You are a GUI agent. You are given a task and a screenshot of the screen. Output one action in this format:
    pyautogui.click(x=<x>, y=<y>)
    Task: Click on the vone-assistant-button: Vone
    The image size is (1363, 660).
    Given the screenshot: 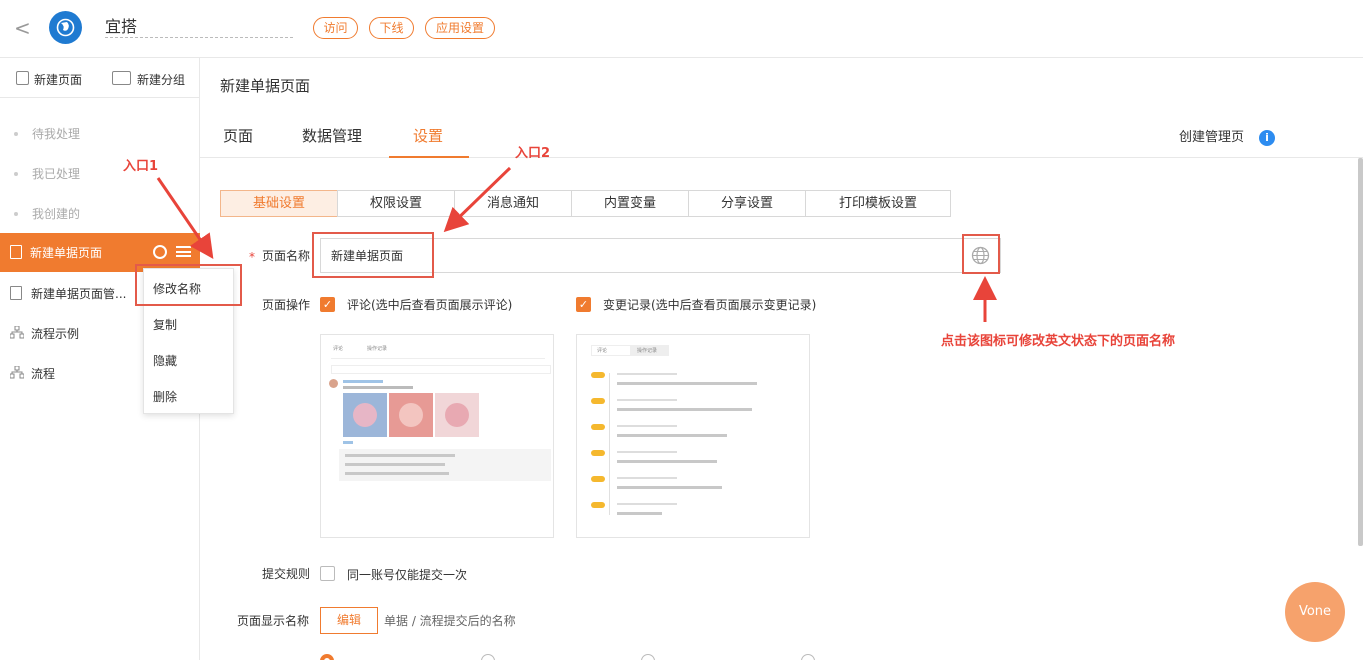 What is the action you would take?
    pyautogui.click(x=1315, y=612)
    